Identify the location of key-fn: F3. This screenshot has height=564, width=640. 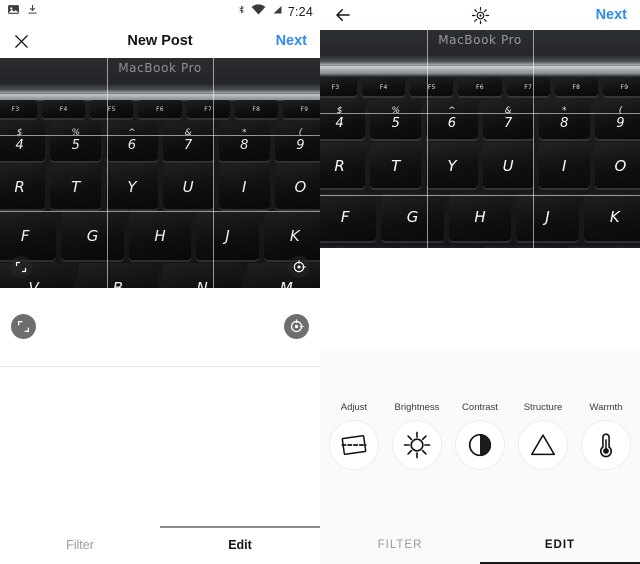
(19, 109).